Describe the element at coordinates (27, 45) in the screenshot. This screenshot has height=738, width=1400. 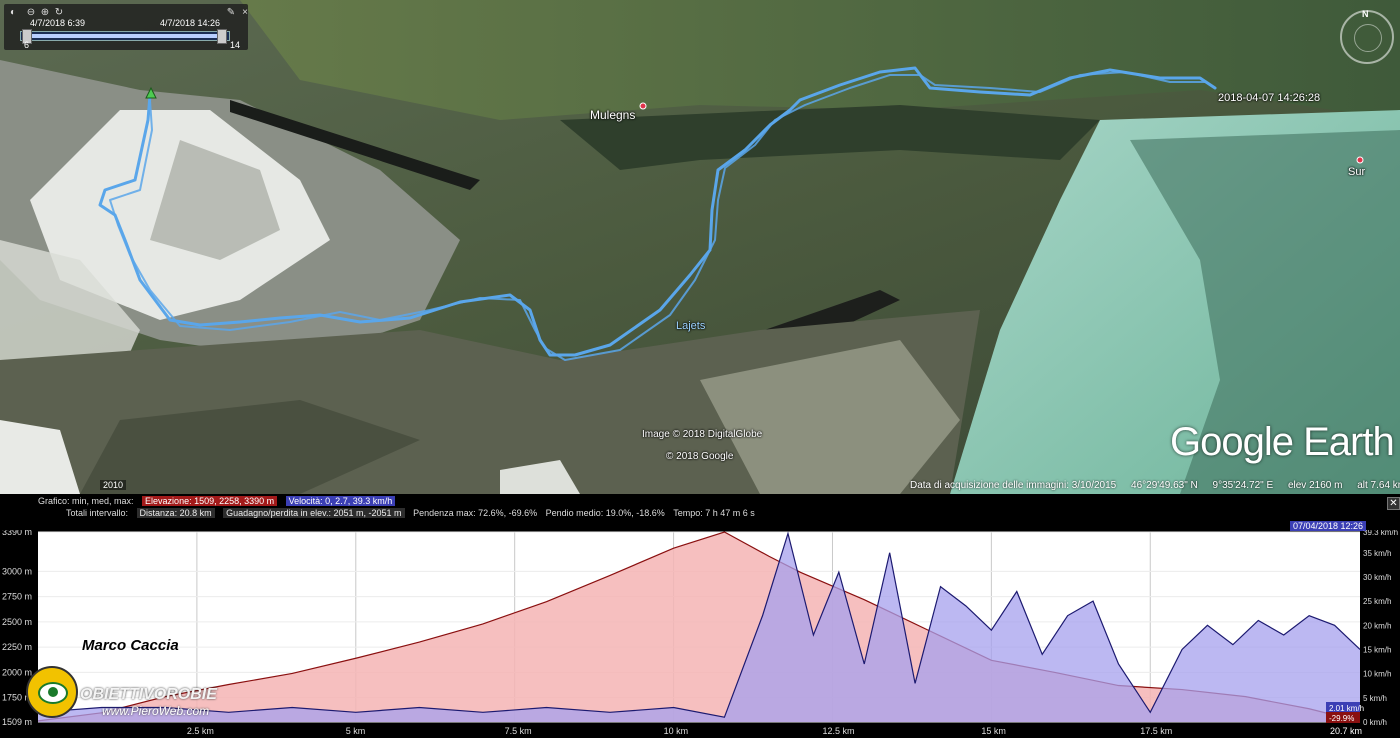
I see `time-slider-min-tick: 6` at that location.